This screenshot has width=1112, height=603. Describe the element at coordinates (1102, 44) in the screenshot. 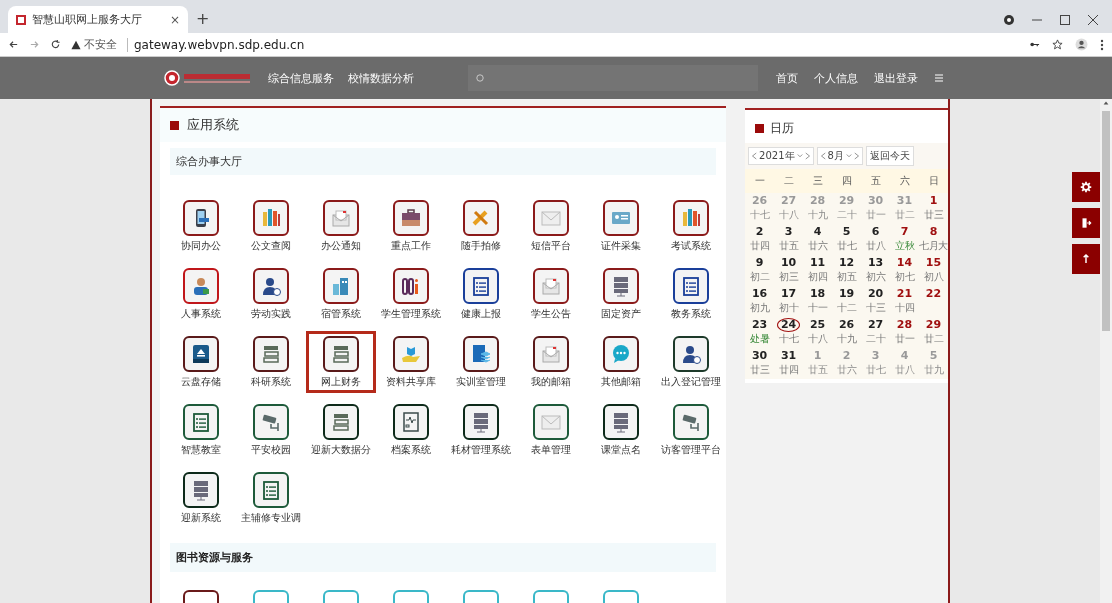

I see `more-icon` at that location.